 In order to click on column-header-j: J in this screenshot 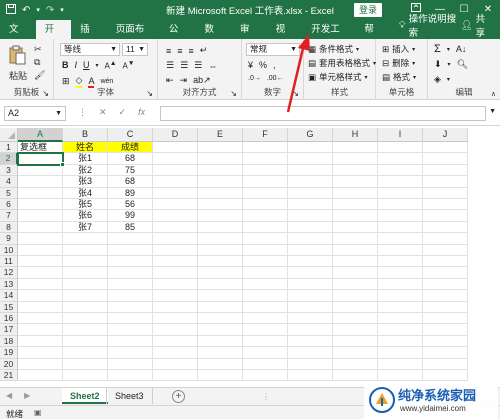, I will do `click(445, 135)`.